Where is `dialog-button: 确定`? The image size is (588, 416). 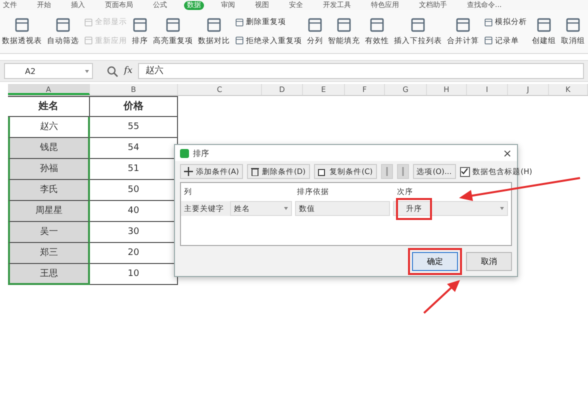
dialog-button: 确定 is located at coordinates (435, 261).